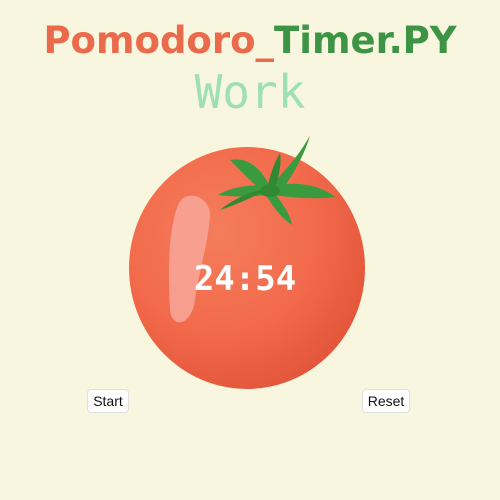 This screenshot has height=500, width=500. Describe the element at coordinates (365, 40) in the screenshot. I see `app-title-part-2: Timer.PY` at that location.